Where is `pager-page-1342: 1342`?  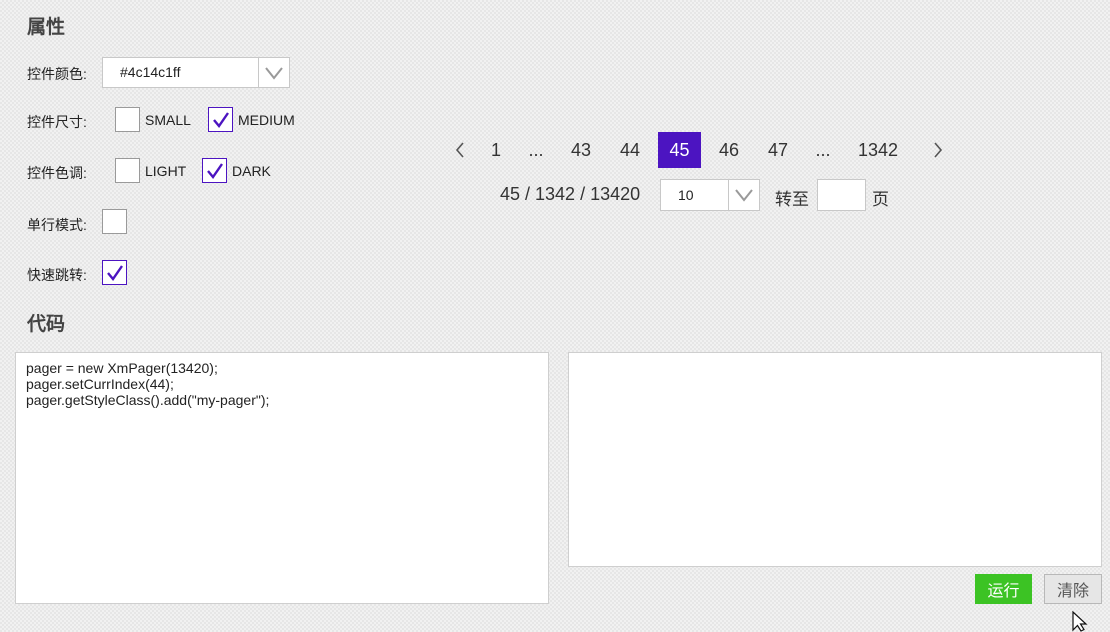
pager-page-1342: 1342 is located at coordinates (878, 150).